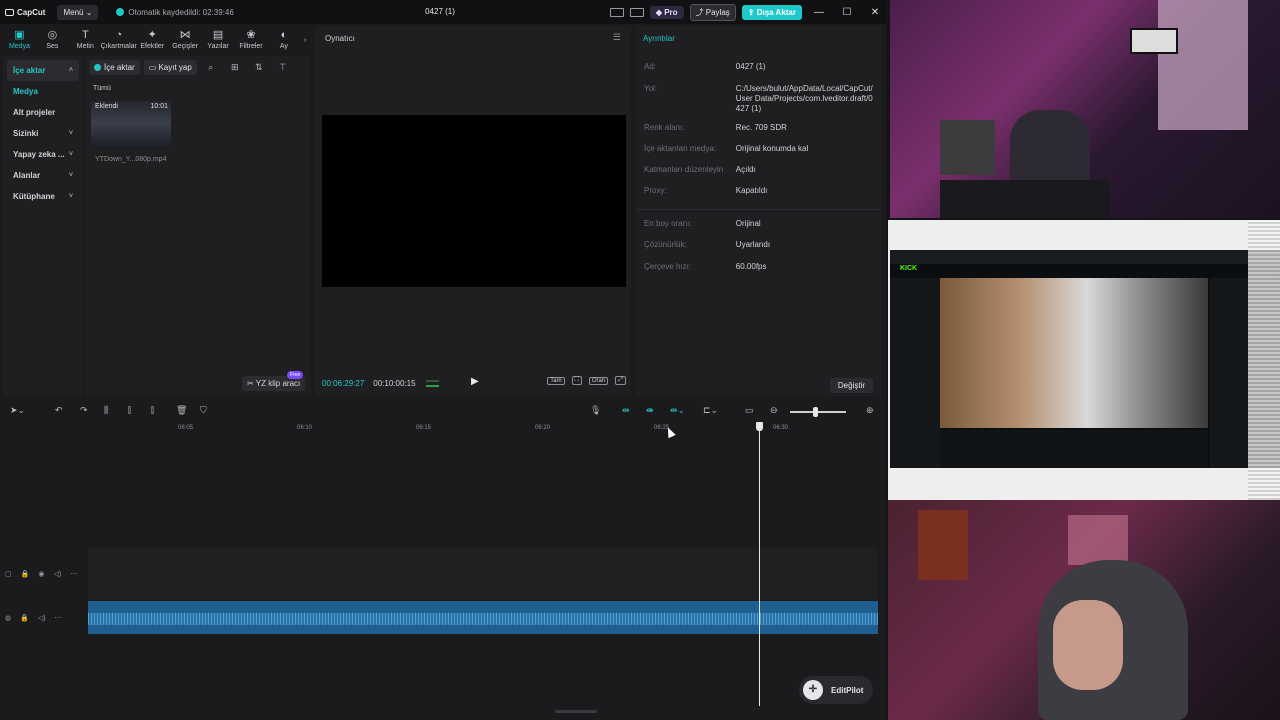 Image resolution: width=1280 pixels, height=720 pixels. I want to click on tab-adjust: ◐ Ay, so click(283, 40).